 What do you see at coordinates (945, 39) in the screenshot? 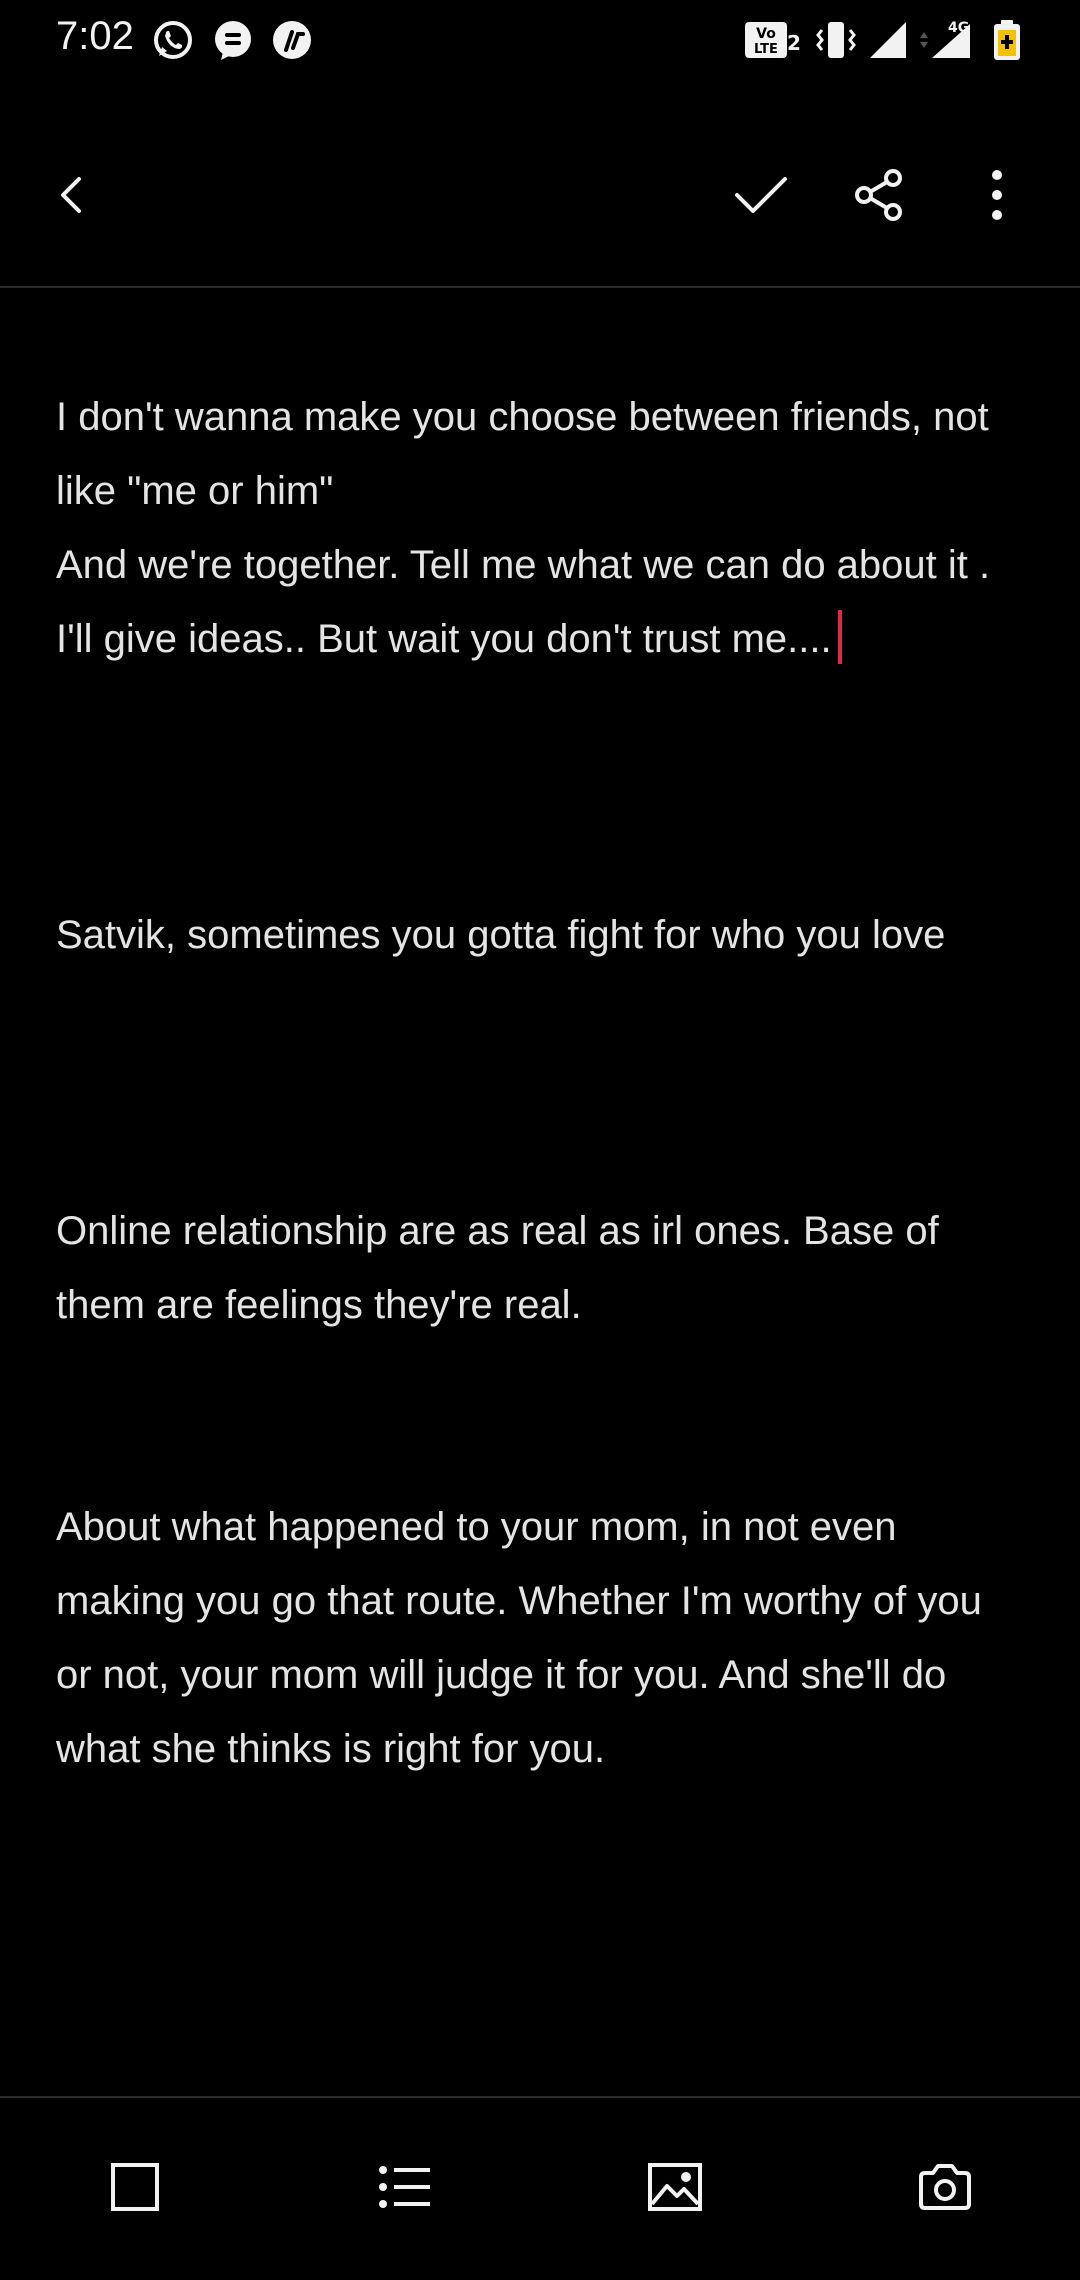
I see `signal-4g-icon: 4G` at bounding box center [945, 39].